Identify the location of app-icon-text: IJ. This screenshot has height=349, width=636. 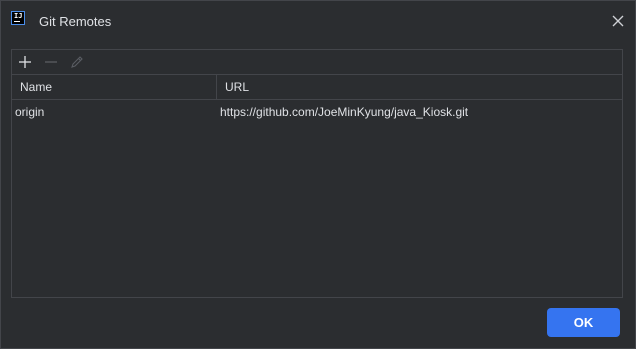
(18, 16).